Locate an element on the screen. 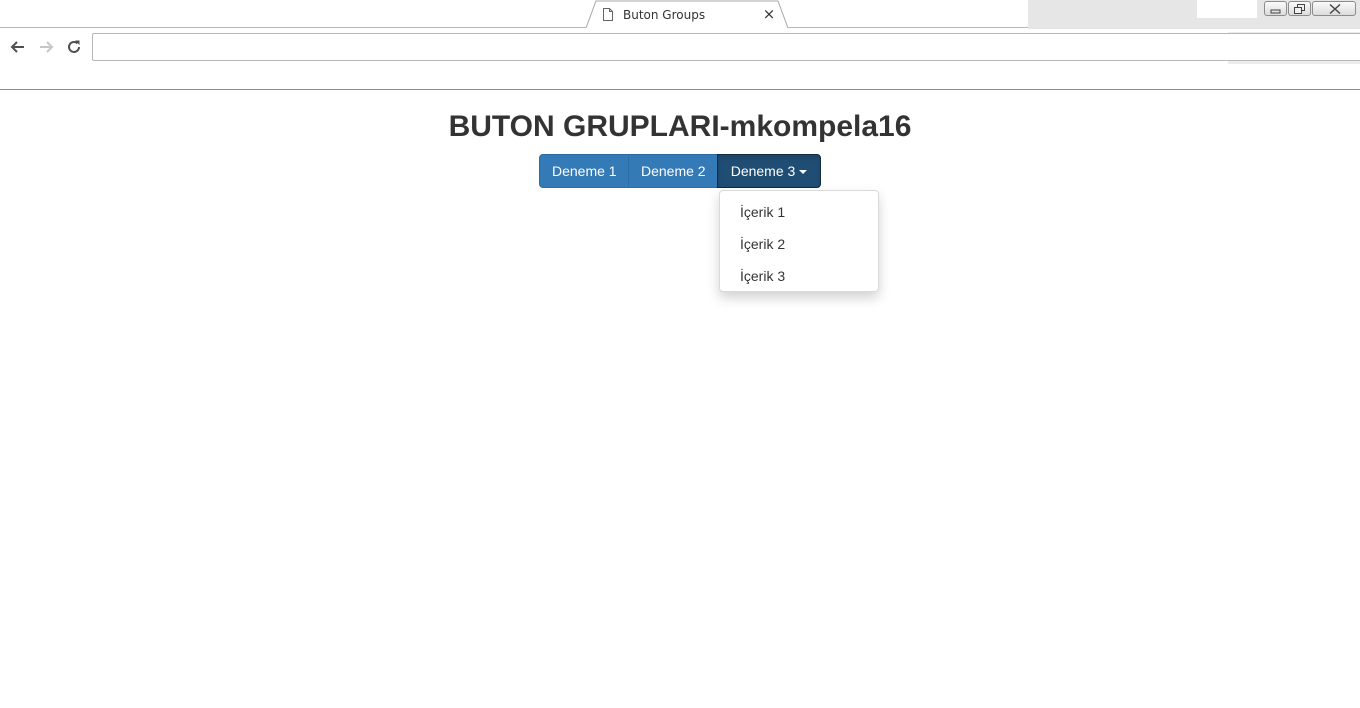 The width and height of the screenshot is (1360, 708). deneme-3-label: Deneme 3 is located at coordinates (763, 171).